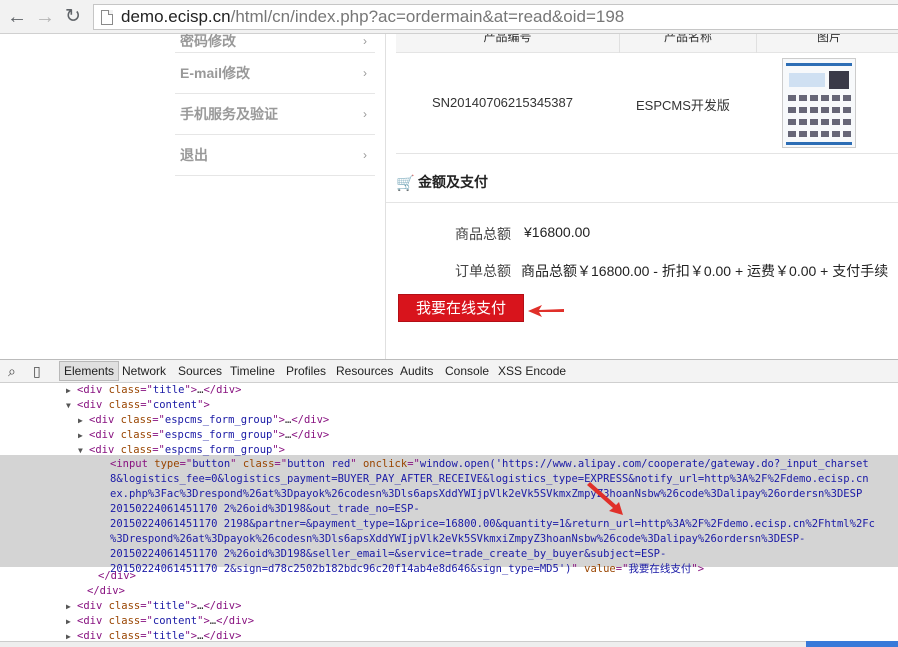 This screenshot has height=647, width=898. I want to click on column-header-code: 产品编号, so click(508, 43).